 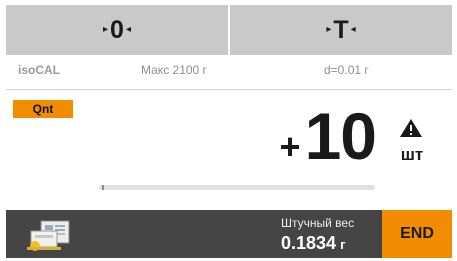 I want to click on piece-weight-label: Штучный вес, so click(x=318, y=223).